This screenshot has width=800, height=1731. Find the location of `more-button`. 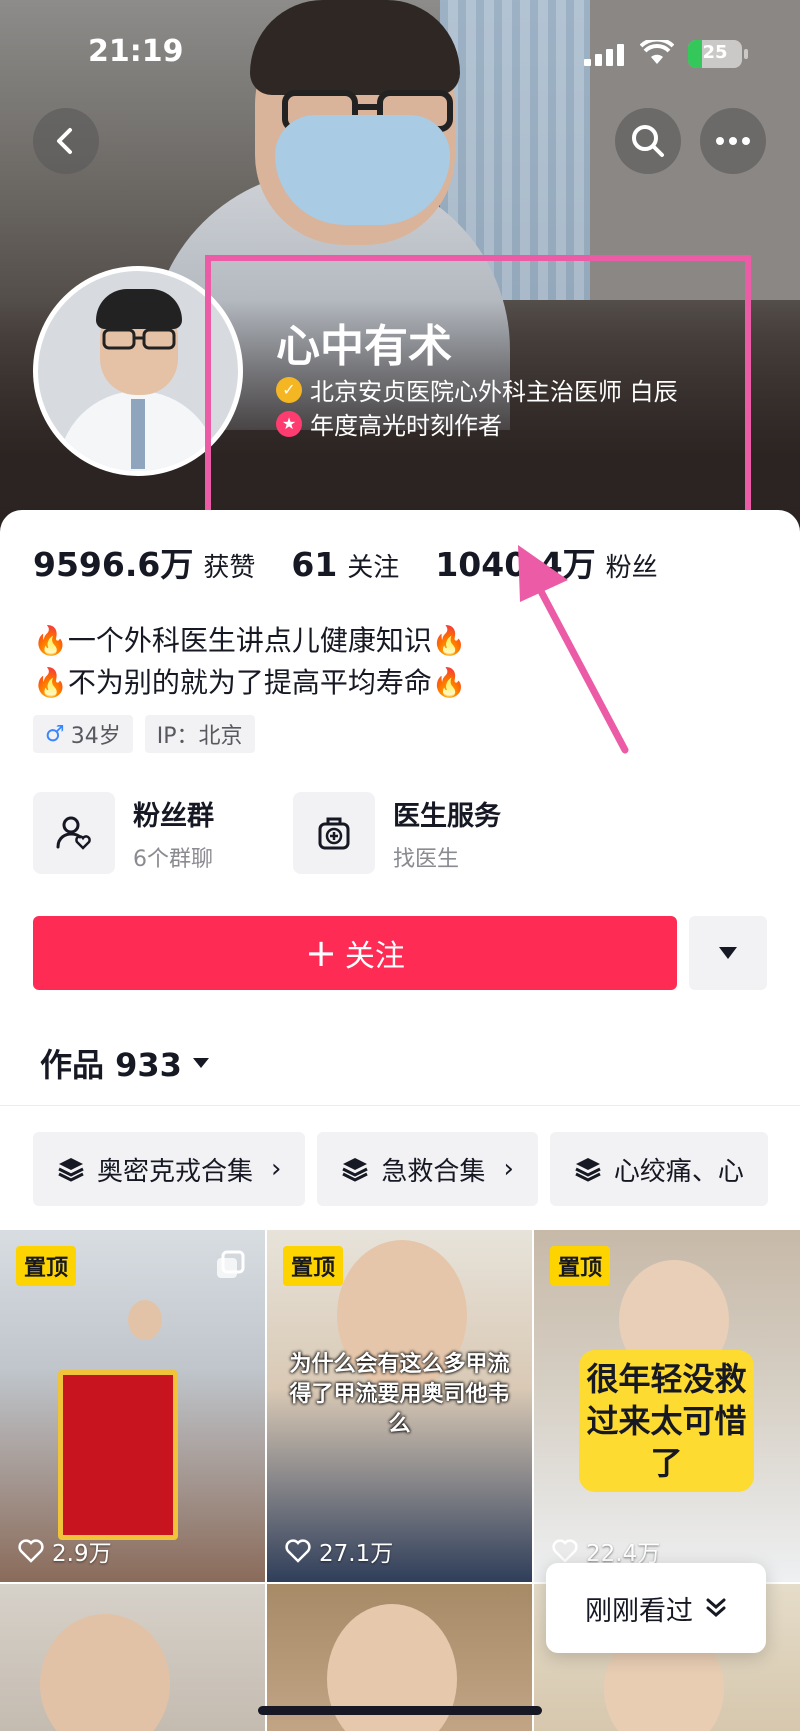

more-button is located at coordinates (733, 141).